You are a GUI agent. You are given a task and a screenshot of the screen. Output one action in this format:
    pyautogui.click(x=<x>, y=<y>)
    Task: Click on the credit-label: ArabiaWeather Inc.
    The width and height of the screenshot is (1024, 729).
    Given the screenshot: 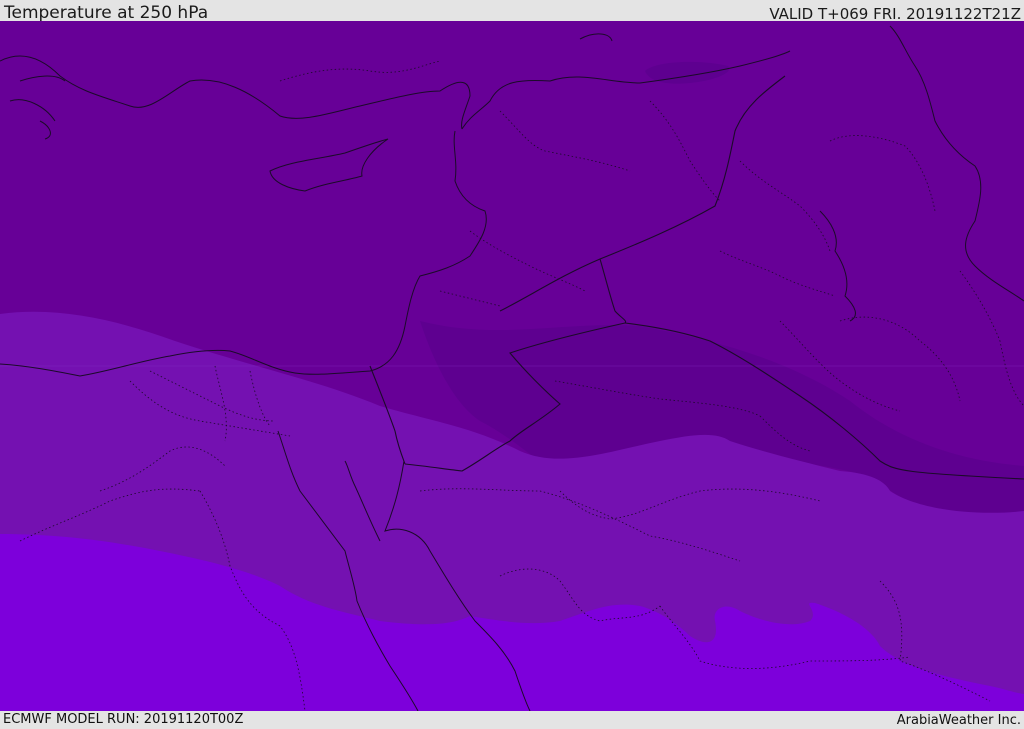 What is the action you would take?
    pyautogui.click(x=958, y=720)
    